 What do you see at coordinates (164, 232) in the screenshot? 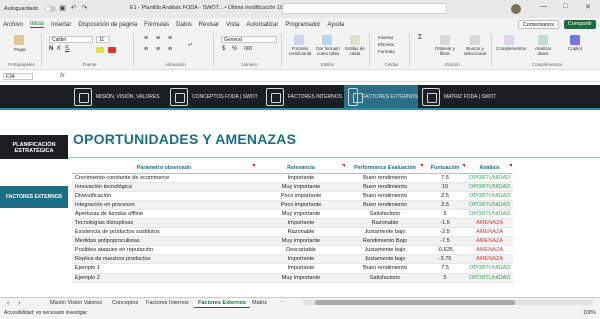
I see `cell-parameter: Existencia de productos sustitutos` at bounding box center [164, 232].